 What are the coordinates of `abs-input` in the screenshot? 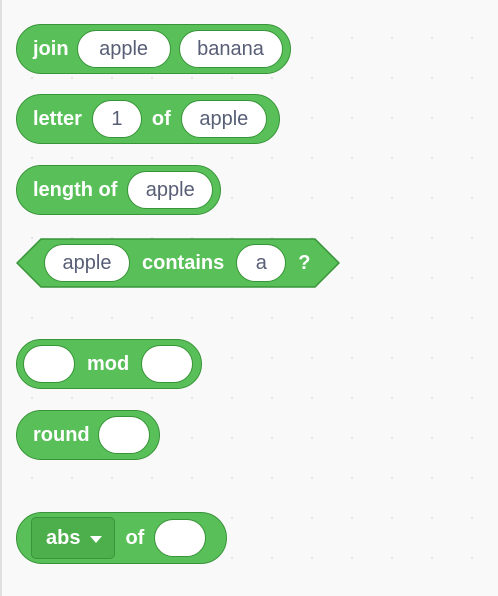 It's located at (180, 538).